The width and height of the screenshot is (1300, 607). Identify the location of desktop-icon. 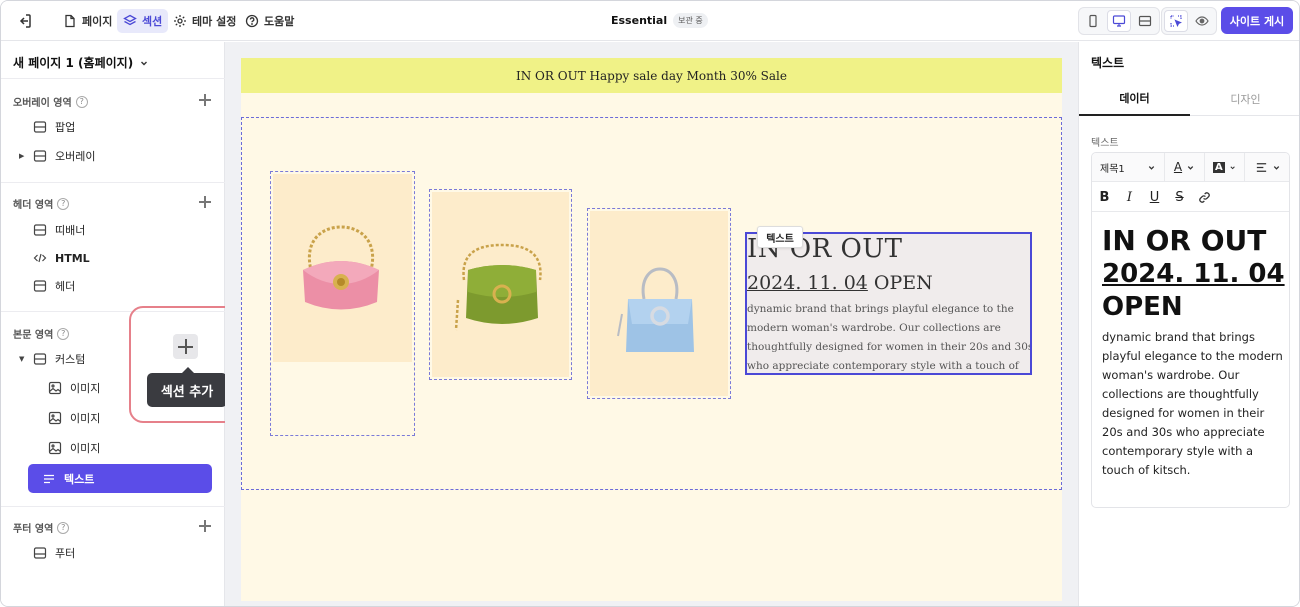
(1119, 21).